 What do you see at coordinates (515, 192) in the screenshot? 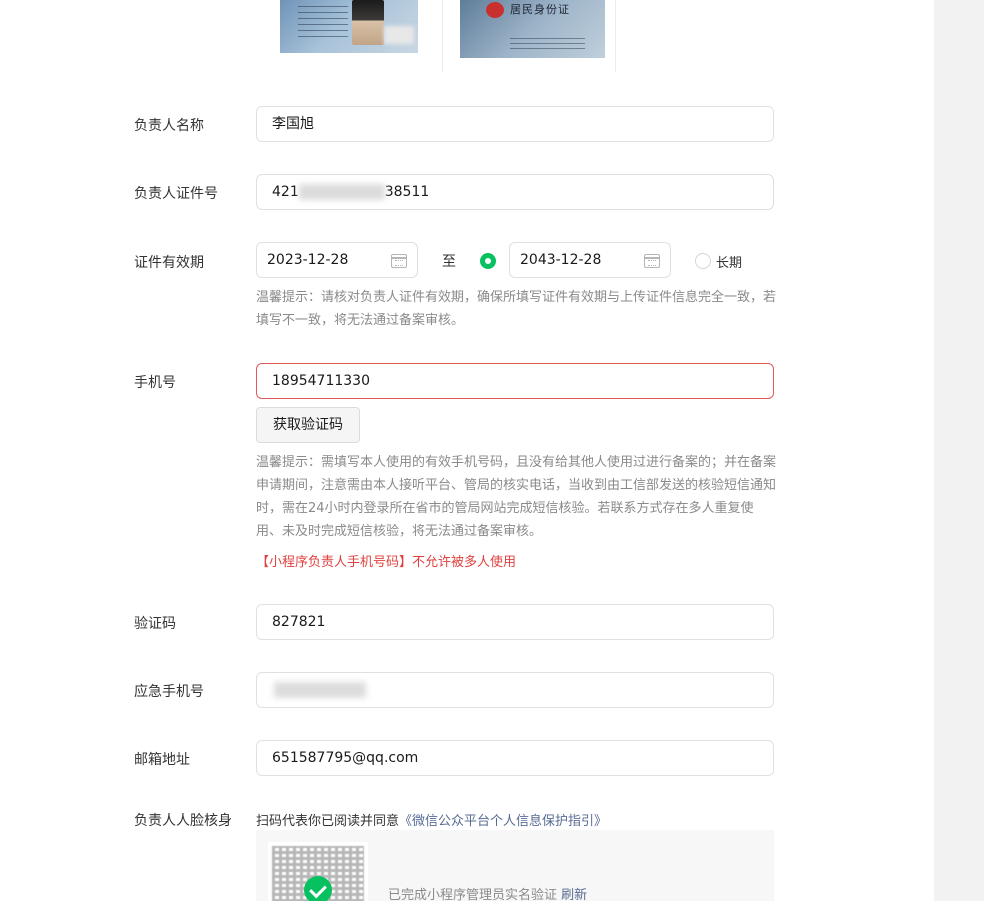
I see `principal-id-input: 421 38511` at bounding box center [515, 192].